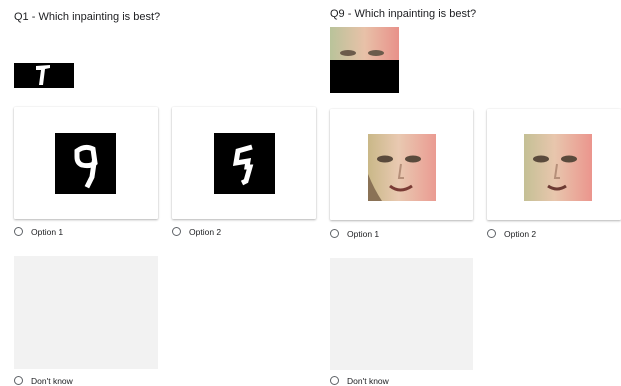 The height and width of the screenshot is (386, 621). I want to click on question-title: Q1 - Which inpainting is best?, so click(87, 17).